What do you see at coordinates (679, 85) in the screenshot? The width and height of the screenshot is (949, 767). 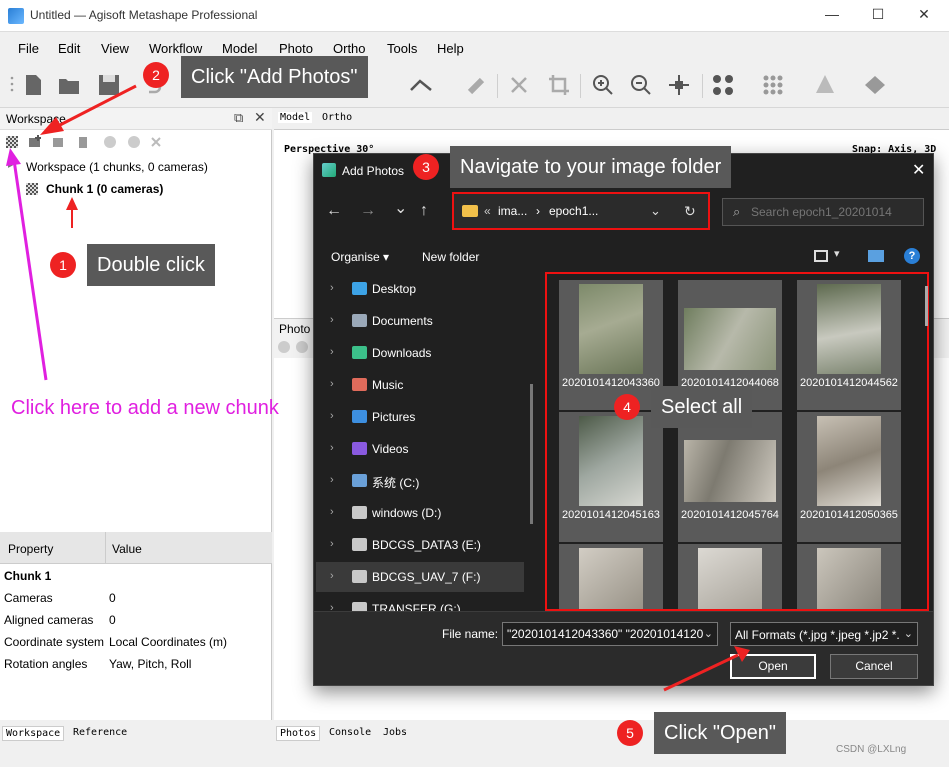 I see `move-icon` at bounding box center [679, 85].